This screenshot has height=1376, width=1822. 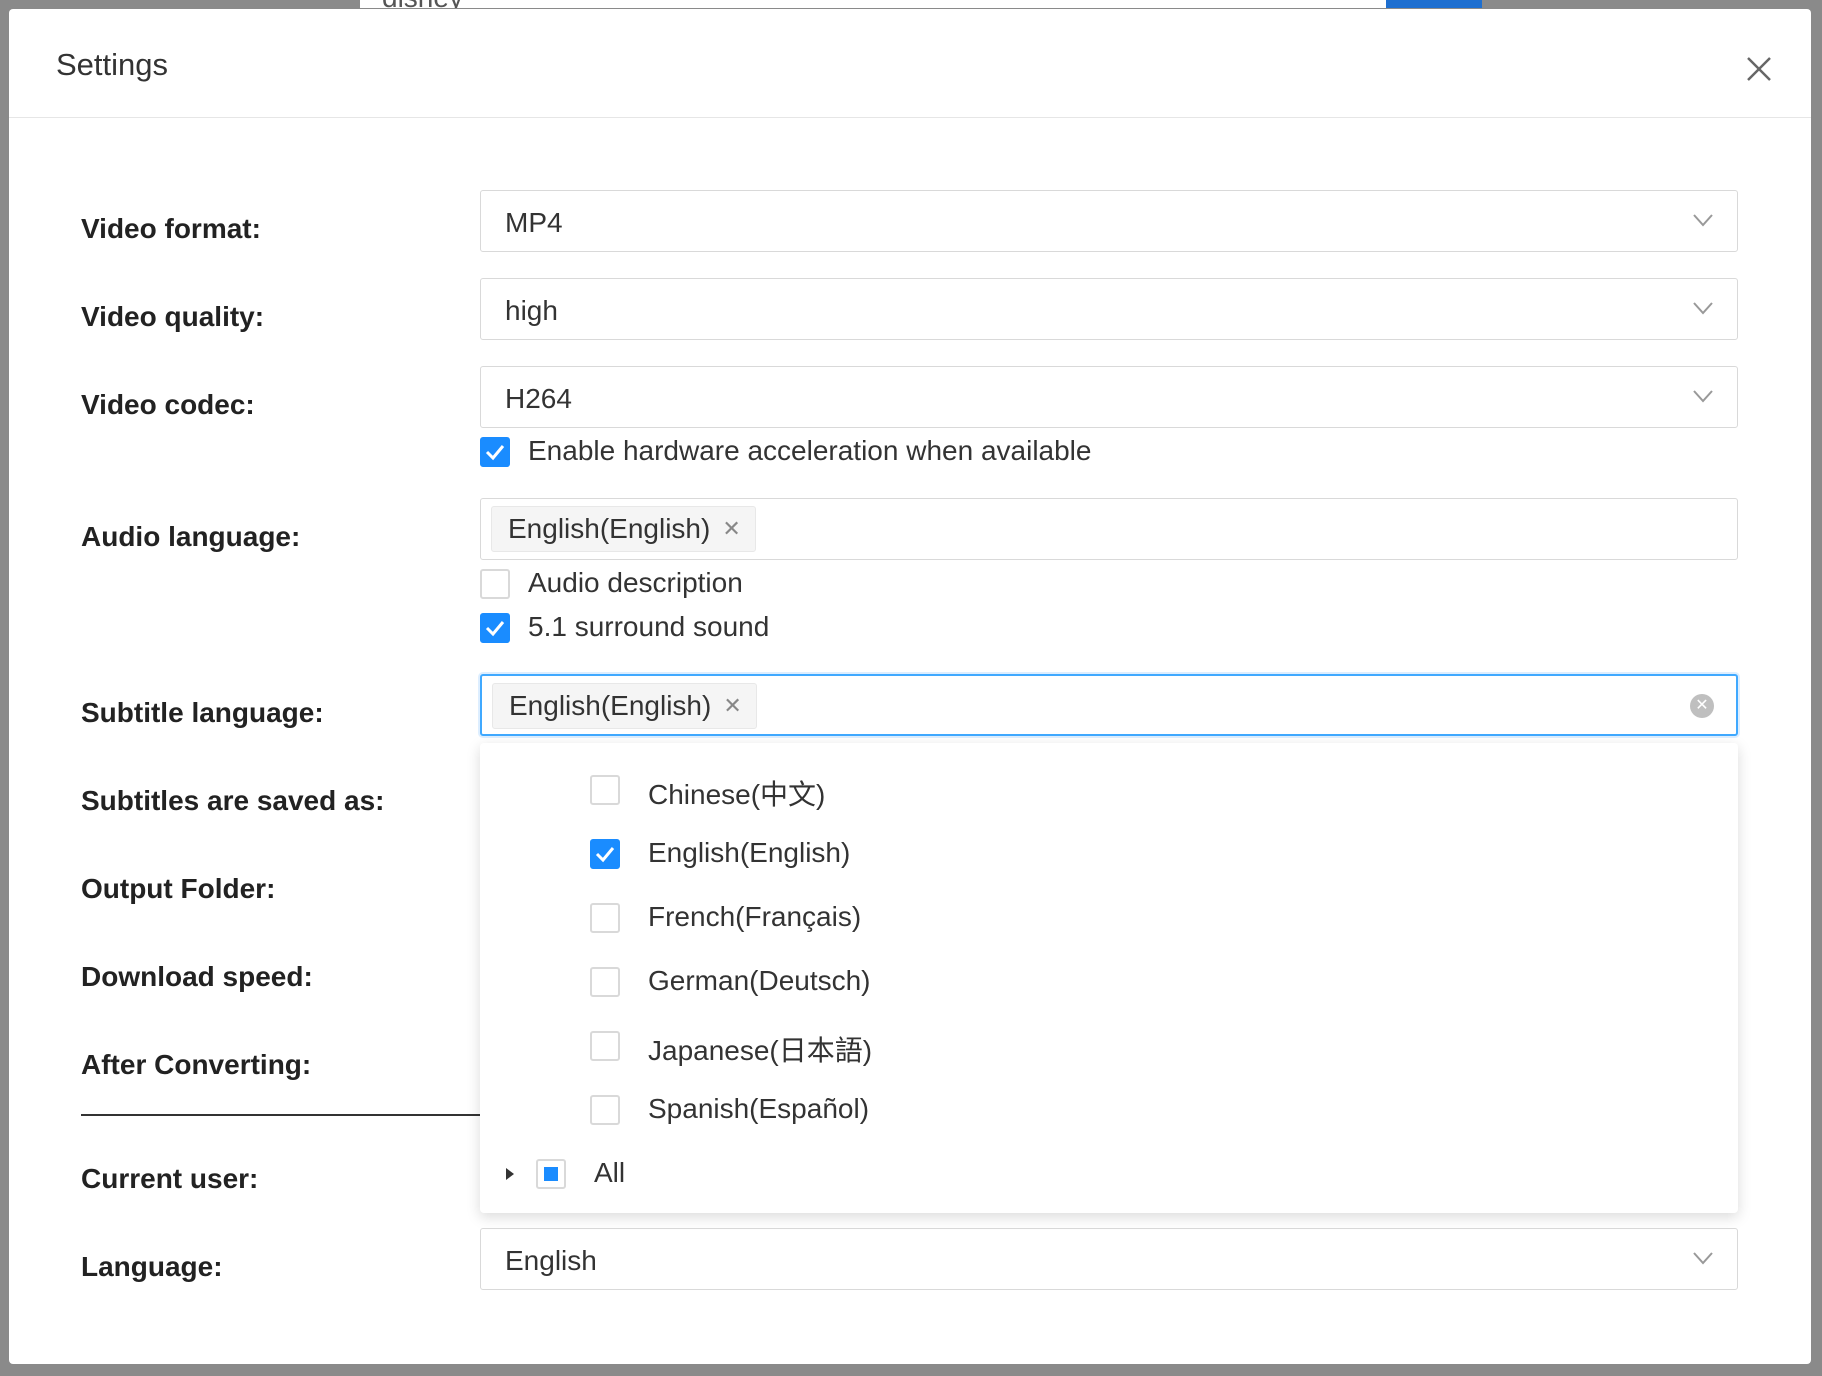 What do you see at coordinates (191, 536) in the screenshot?
I see `audio-language-label: Audio language:` at bounding box center [191, 536].